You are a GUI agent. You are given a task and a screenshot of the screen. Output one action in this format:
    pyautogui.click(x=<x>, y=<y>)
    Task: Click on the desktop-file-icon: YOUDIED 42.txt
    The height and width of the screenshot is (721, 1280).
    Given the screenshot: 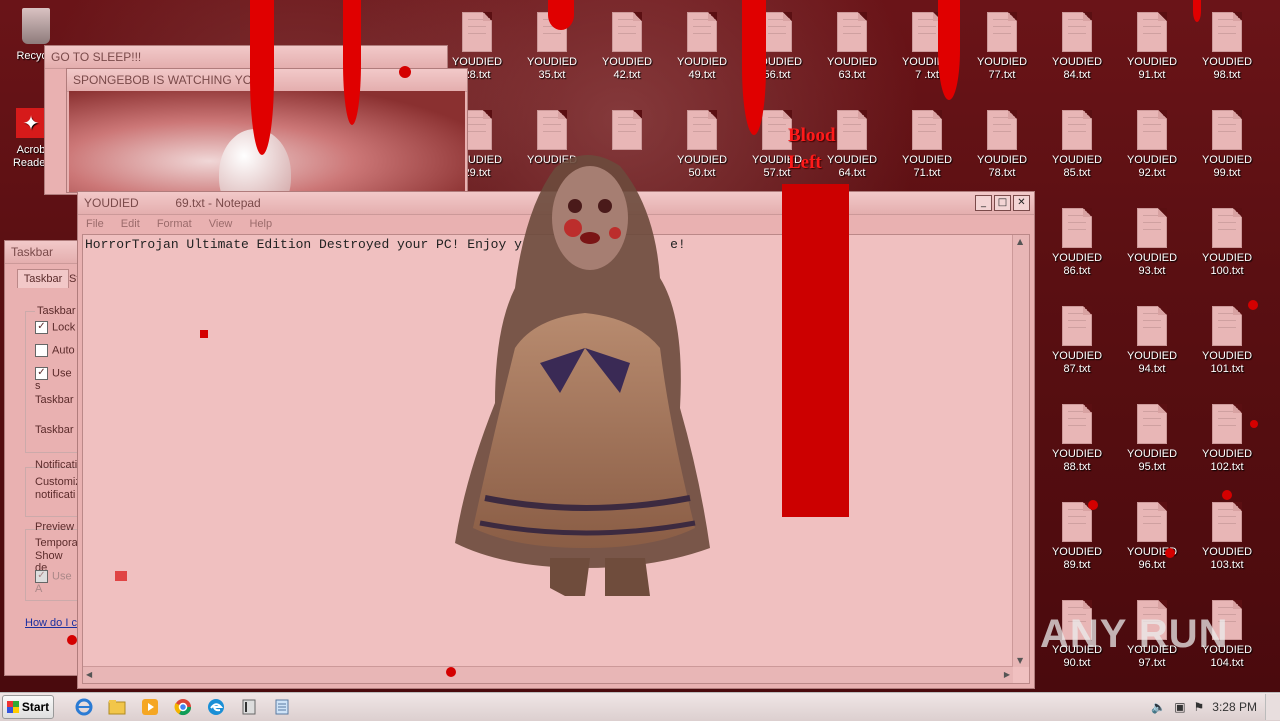 What is the action you would take?
    pyautogui.click(x=627, y=47)
    